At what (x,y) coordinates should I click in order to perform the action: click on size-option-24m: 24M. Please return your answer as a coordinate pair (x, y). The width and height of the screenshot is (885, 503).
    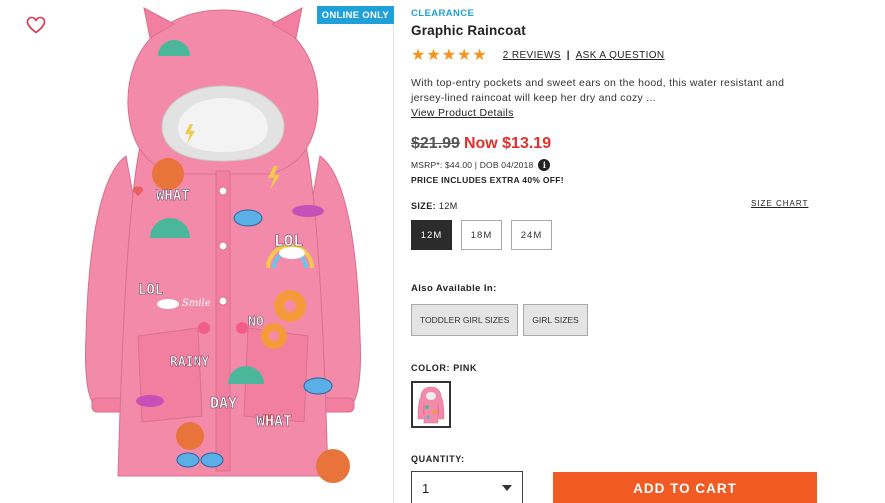
    Looking at the image, I should click on (531, 235).